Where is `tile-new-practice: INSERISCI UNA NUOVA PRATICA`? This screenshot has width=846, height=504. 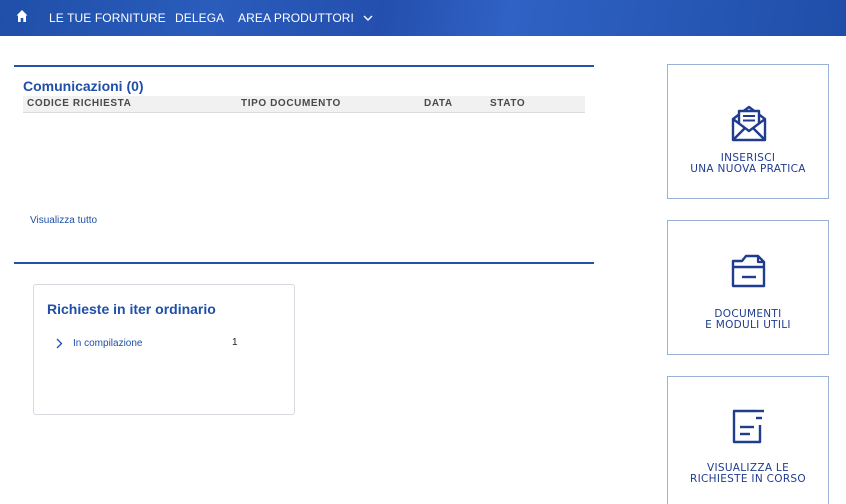 tile-new-practice: INSERISCI UNA NUOVA PRATICA is located at coordinates (748, 131).